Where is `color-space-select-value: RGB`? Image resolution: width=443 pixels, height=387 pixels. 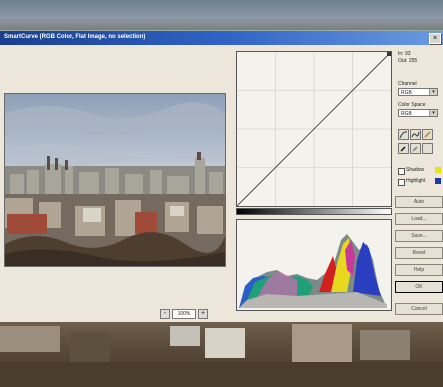
color-space-select-value: RGB is located at coordinates (406, 114).